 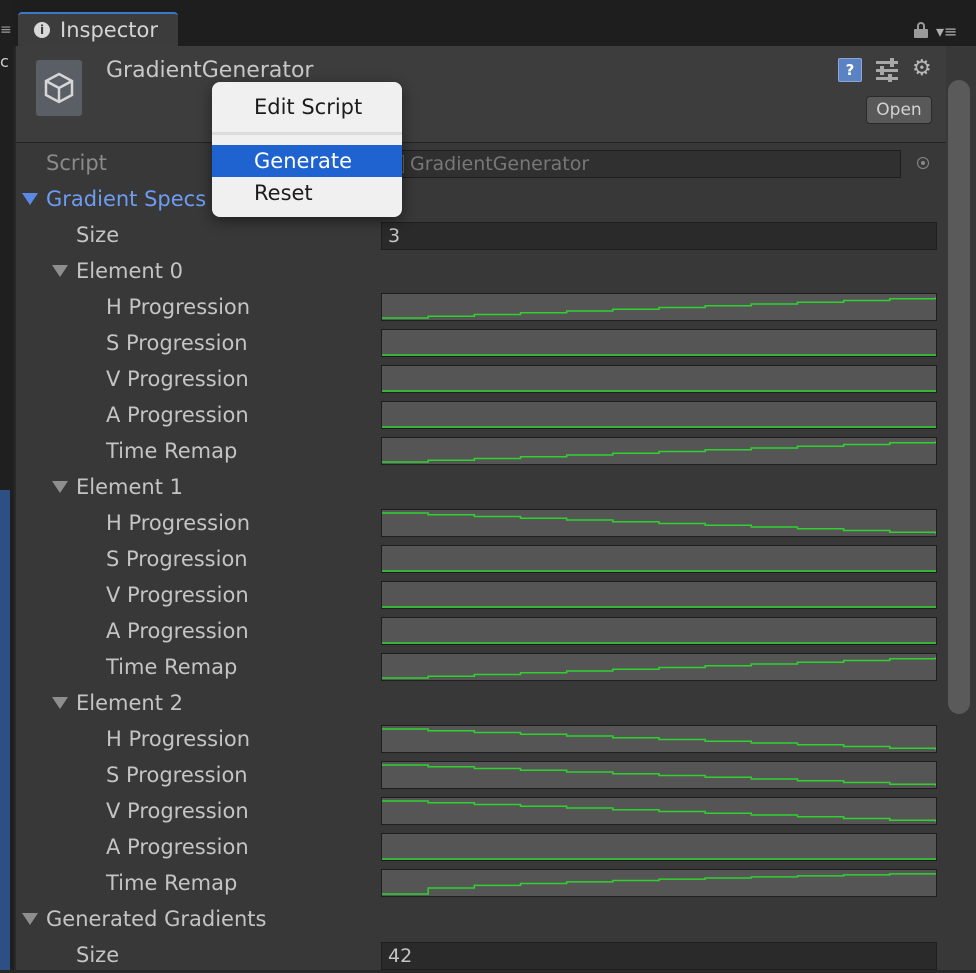 I want to click on script-object-field: GradientGenerator, so click(x=641, y=164).